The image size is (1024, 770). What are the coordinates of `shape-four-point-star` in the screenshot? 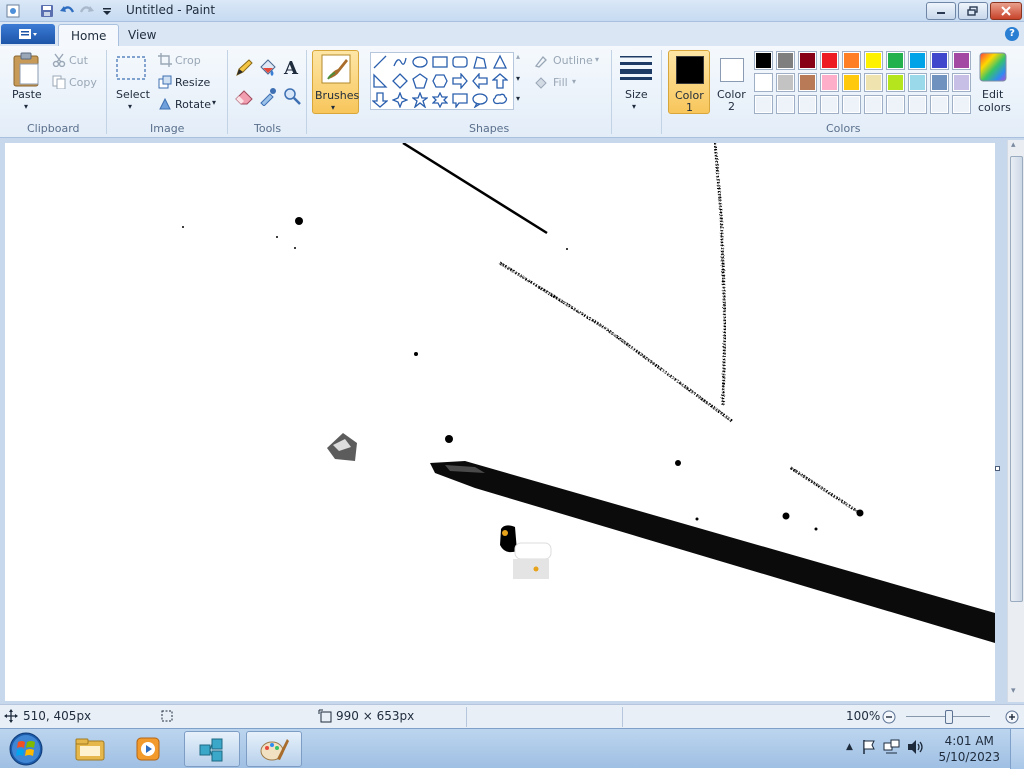 It's located at (400, 100).